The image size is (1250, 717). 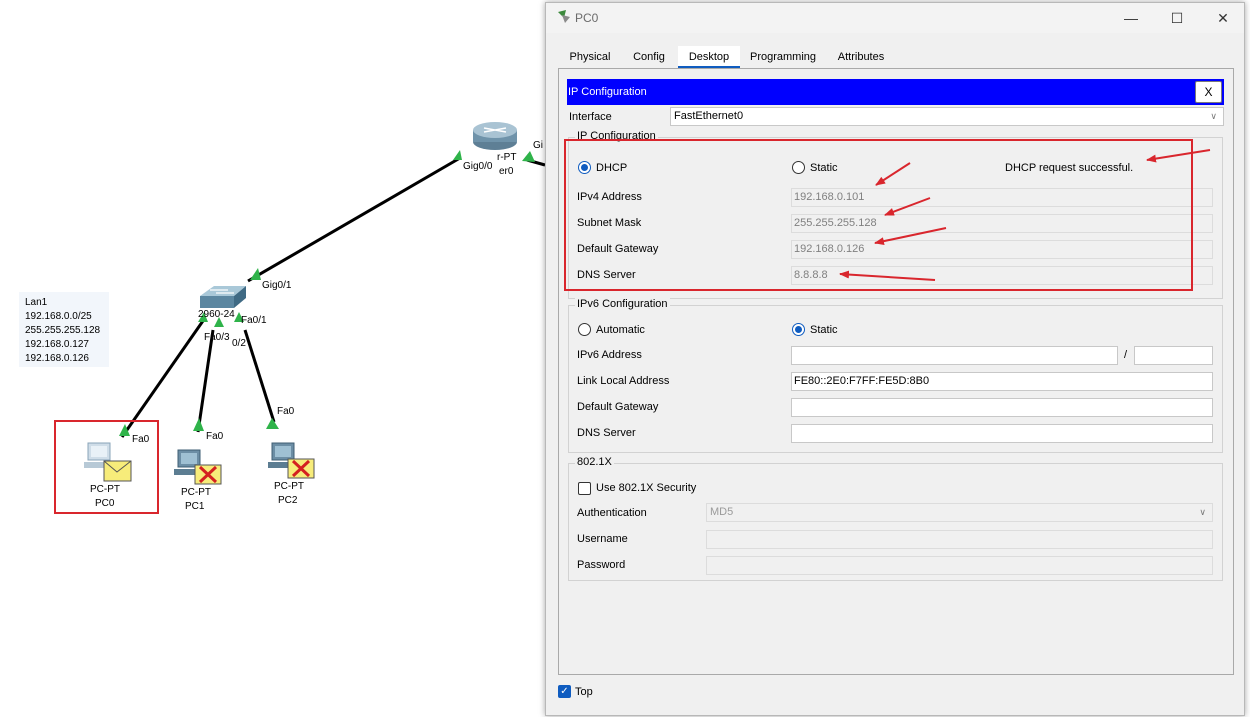 What do you see at coordinates (538, 145) in the screenshot?
I see `router-port-right: Gi` at bounding box center [538, 145].